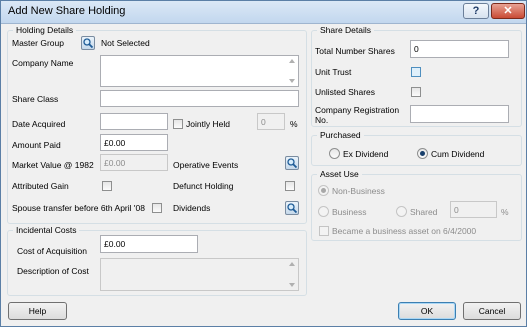 The image size is (529, 329). What do you see at coordinates (125, 43) in the screenshot?
I see `master-group-value: Not Selected` at bounding box center [125, 43].